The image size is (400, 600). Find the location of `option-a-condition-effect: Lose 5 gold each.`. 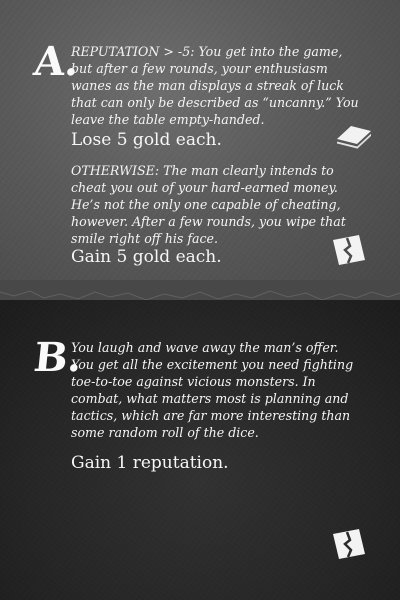

option-a-condition-effect: Lose 5 gold each. is located at coordinates (146, 140).